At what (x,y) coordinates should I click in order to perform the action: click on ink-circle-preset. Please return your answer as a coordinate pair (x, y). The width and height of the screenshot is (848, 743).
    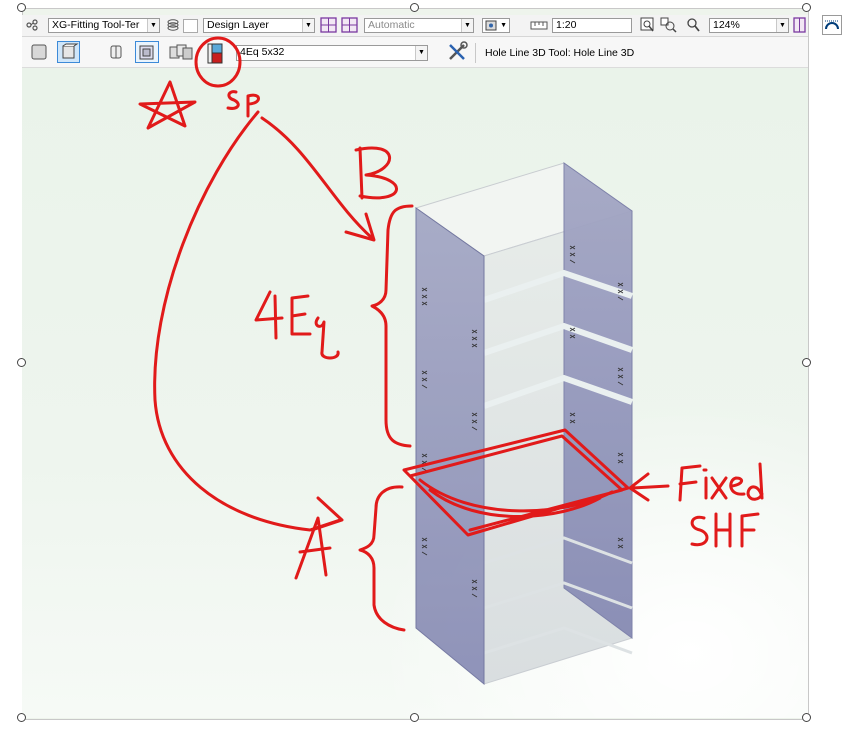
    Looking at the image, I should click on (218, 62).